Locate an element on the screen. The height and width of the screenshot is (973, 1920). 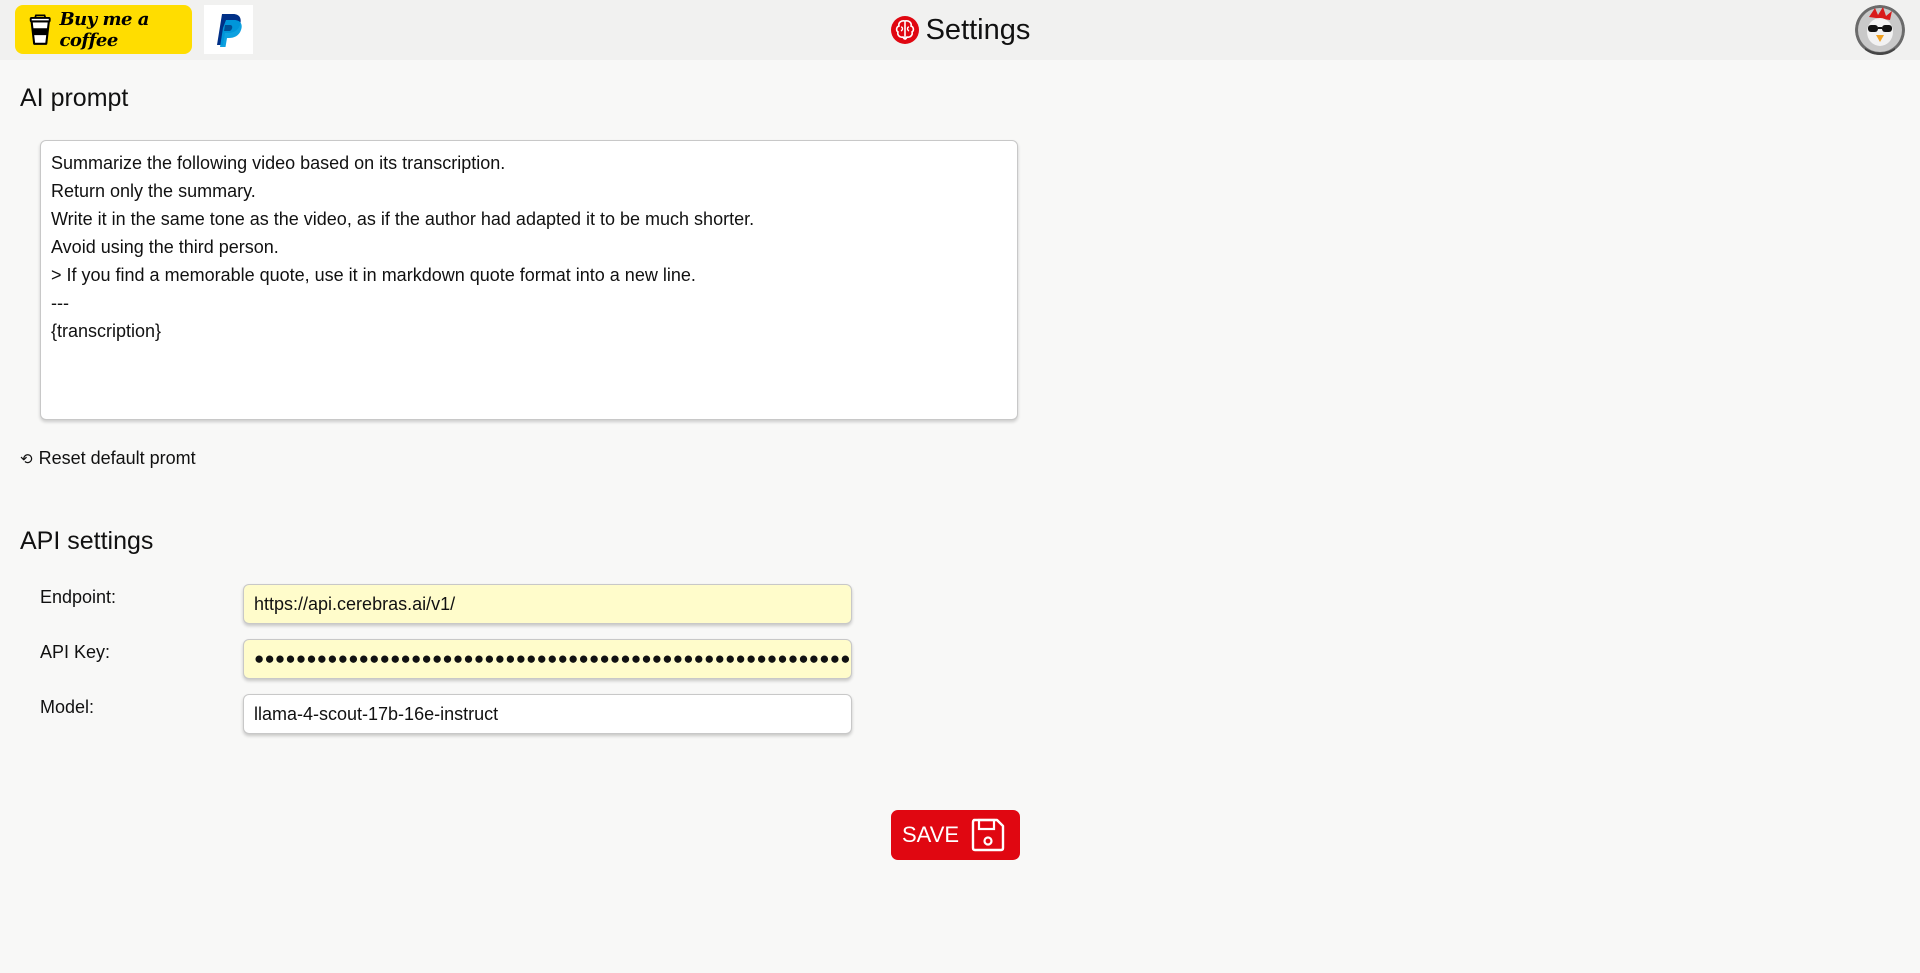
api-key-label: API Key: is located at coordinates (75, 652).